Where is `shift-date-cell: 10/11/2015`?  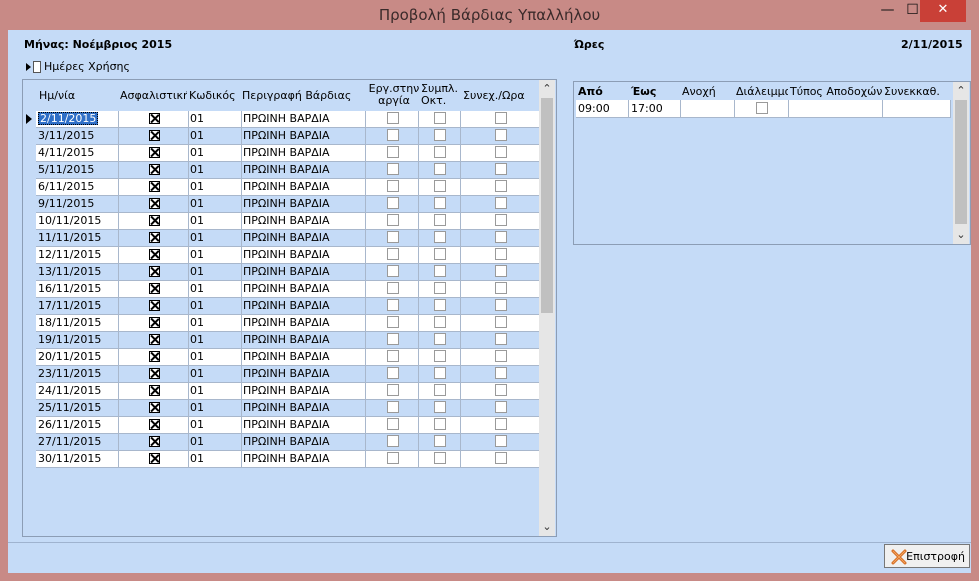
shift-date-cell: 10/11/2015 is located at coordinates (77, 221).